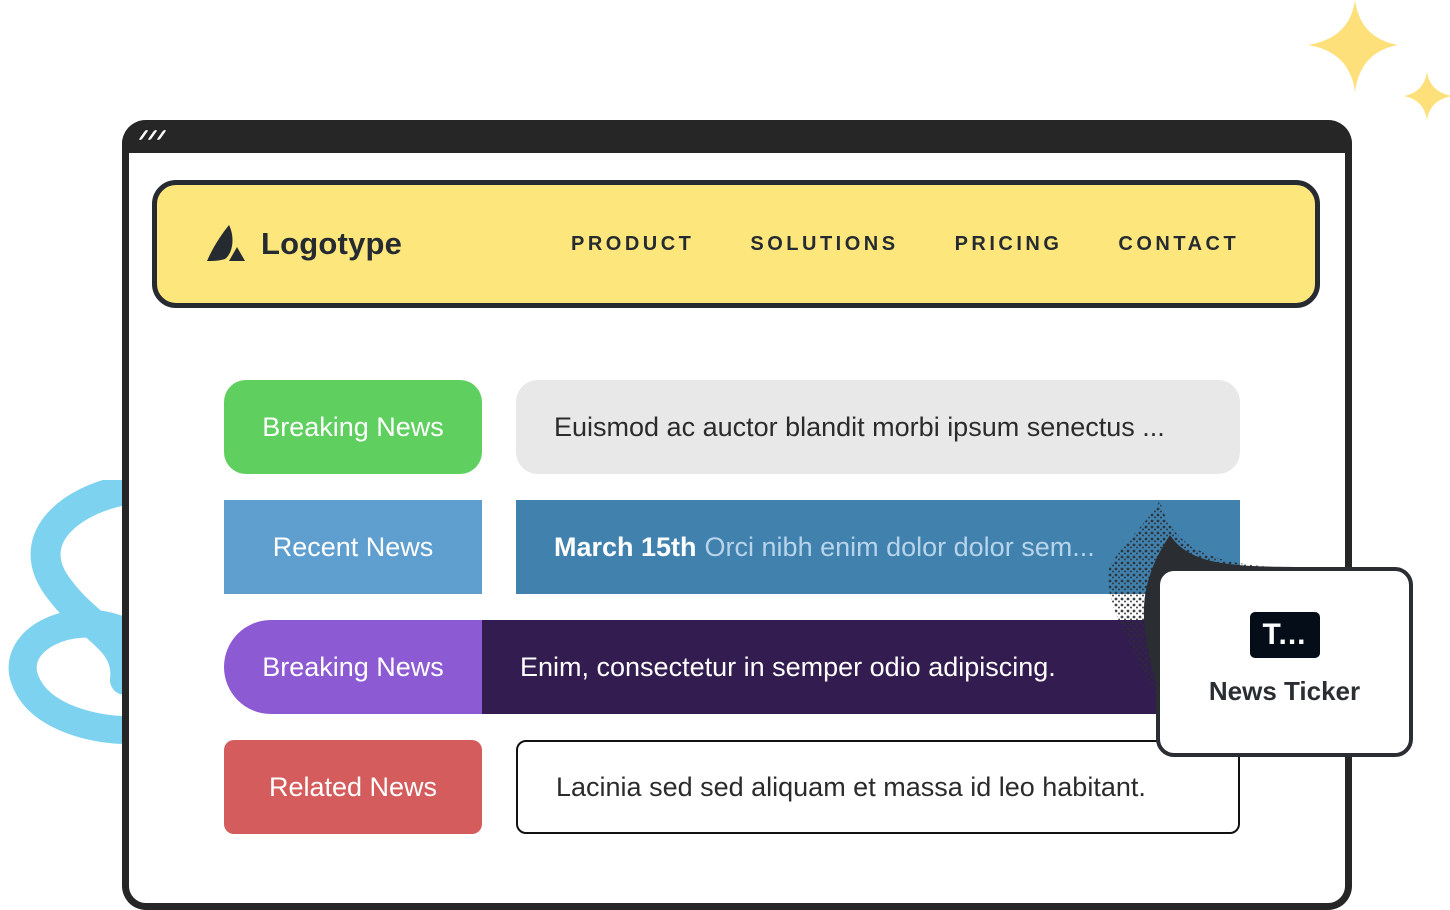 Image resolution: width=1450 pixels, height=910 pixels. What do you see at coordinates (1379, 60) in the screenshot?
I see `sparkles-icon` at bounding box center [1379, 60].